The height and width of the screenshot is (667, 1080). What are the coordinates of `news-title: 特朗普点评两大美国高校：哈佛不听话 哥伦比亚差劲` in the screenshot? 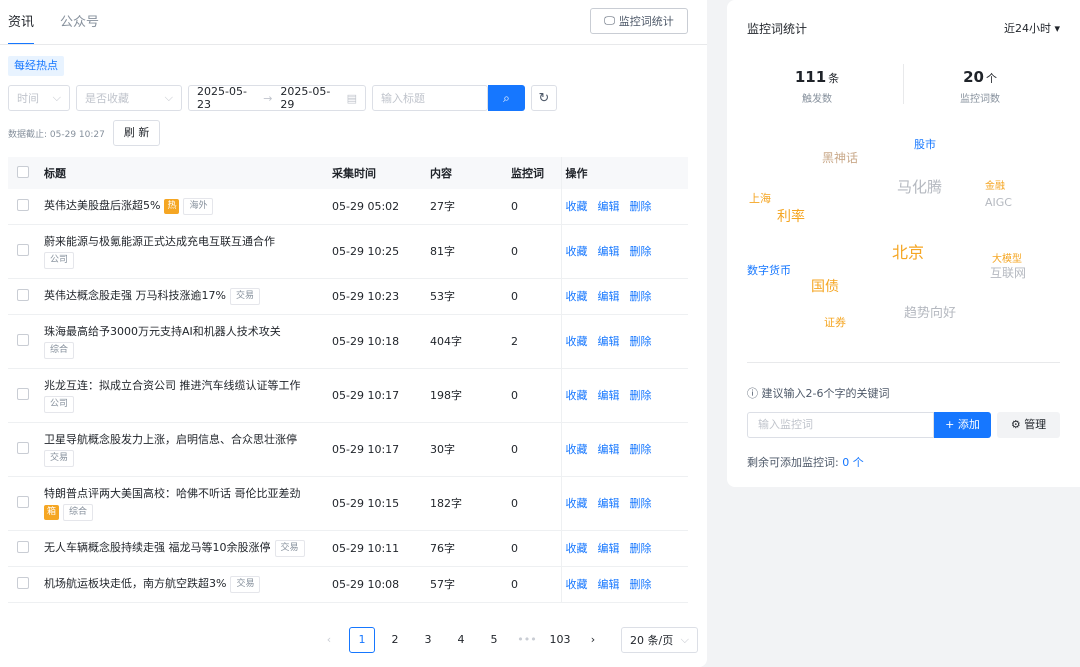 It's located at (172, 493).